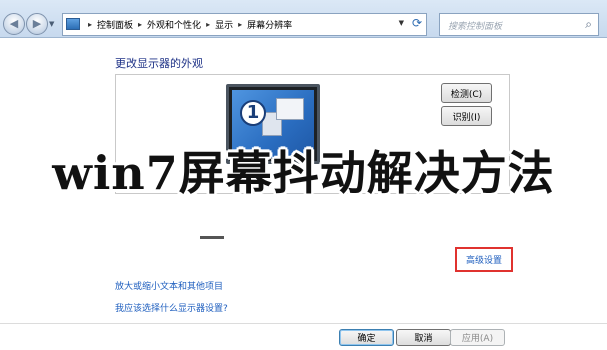  I want to click on arrow-right-icon: ▶, so click(37, 23).